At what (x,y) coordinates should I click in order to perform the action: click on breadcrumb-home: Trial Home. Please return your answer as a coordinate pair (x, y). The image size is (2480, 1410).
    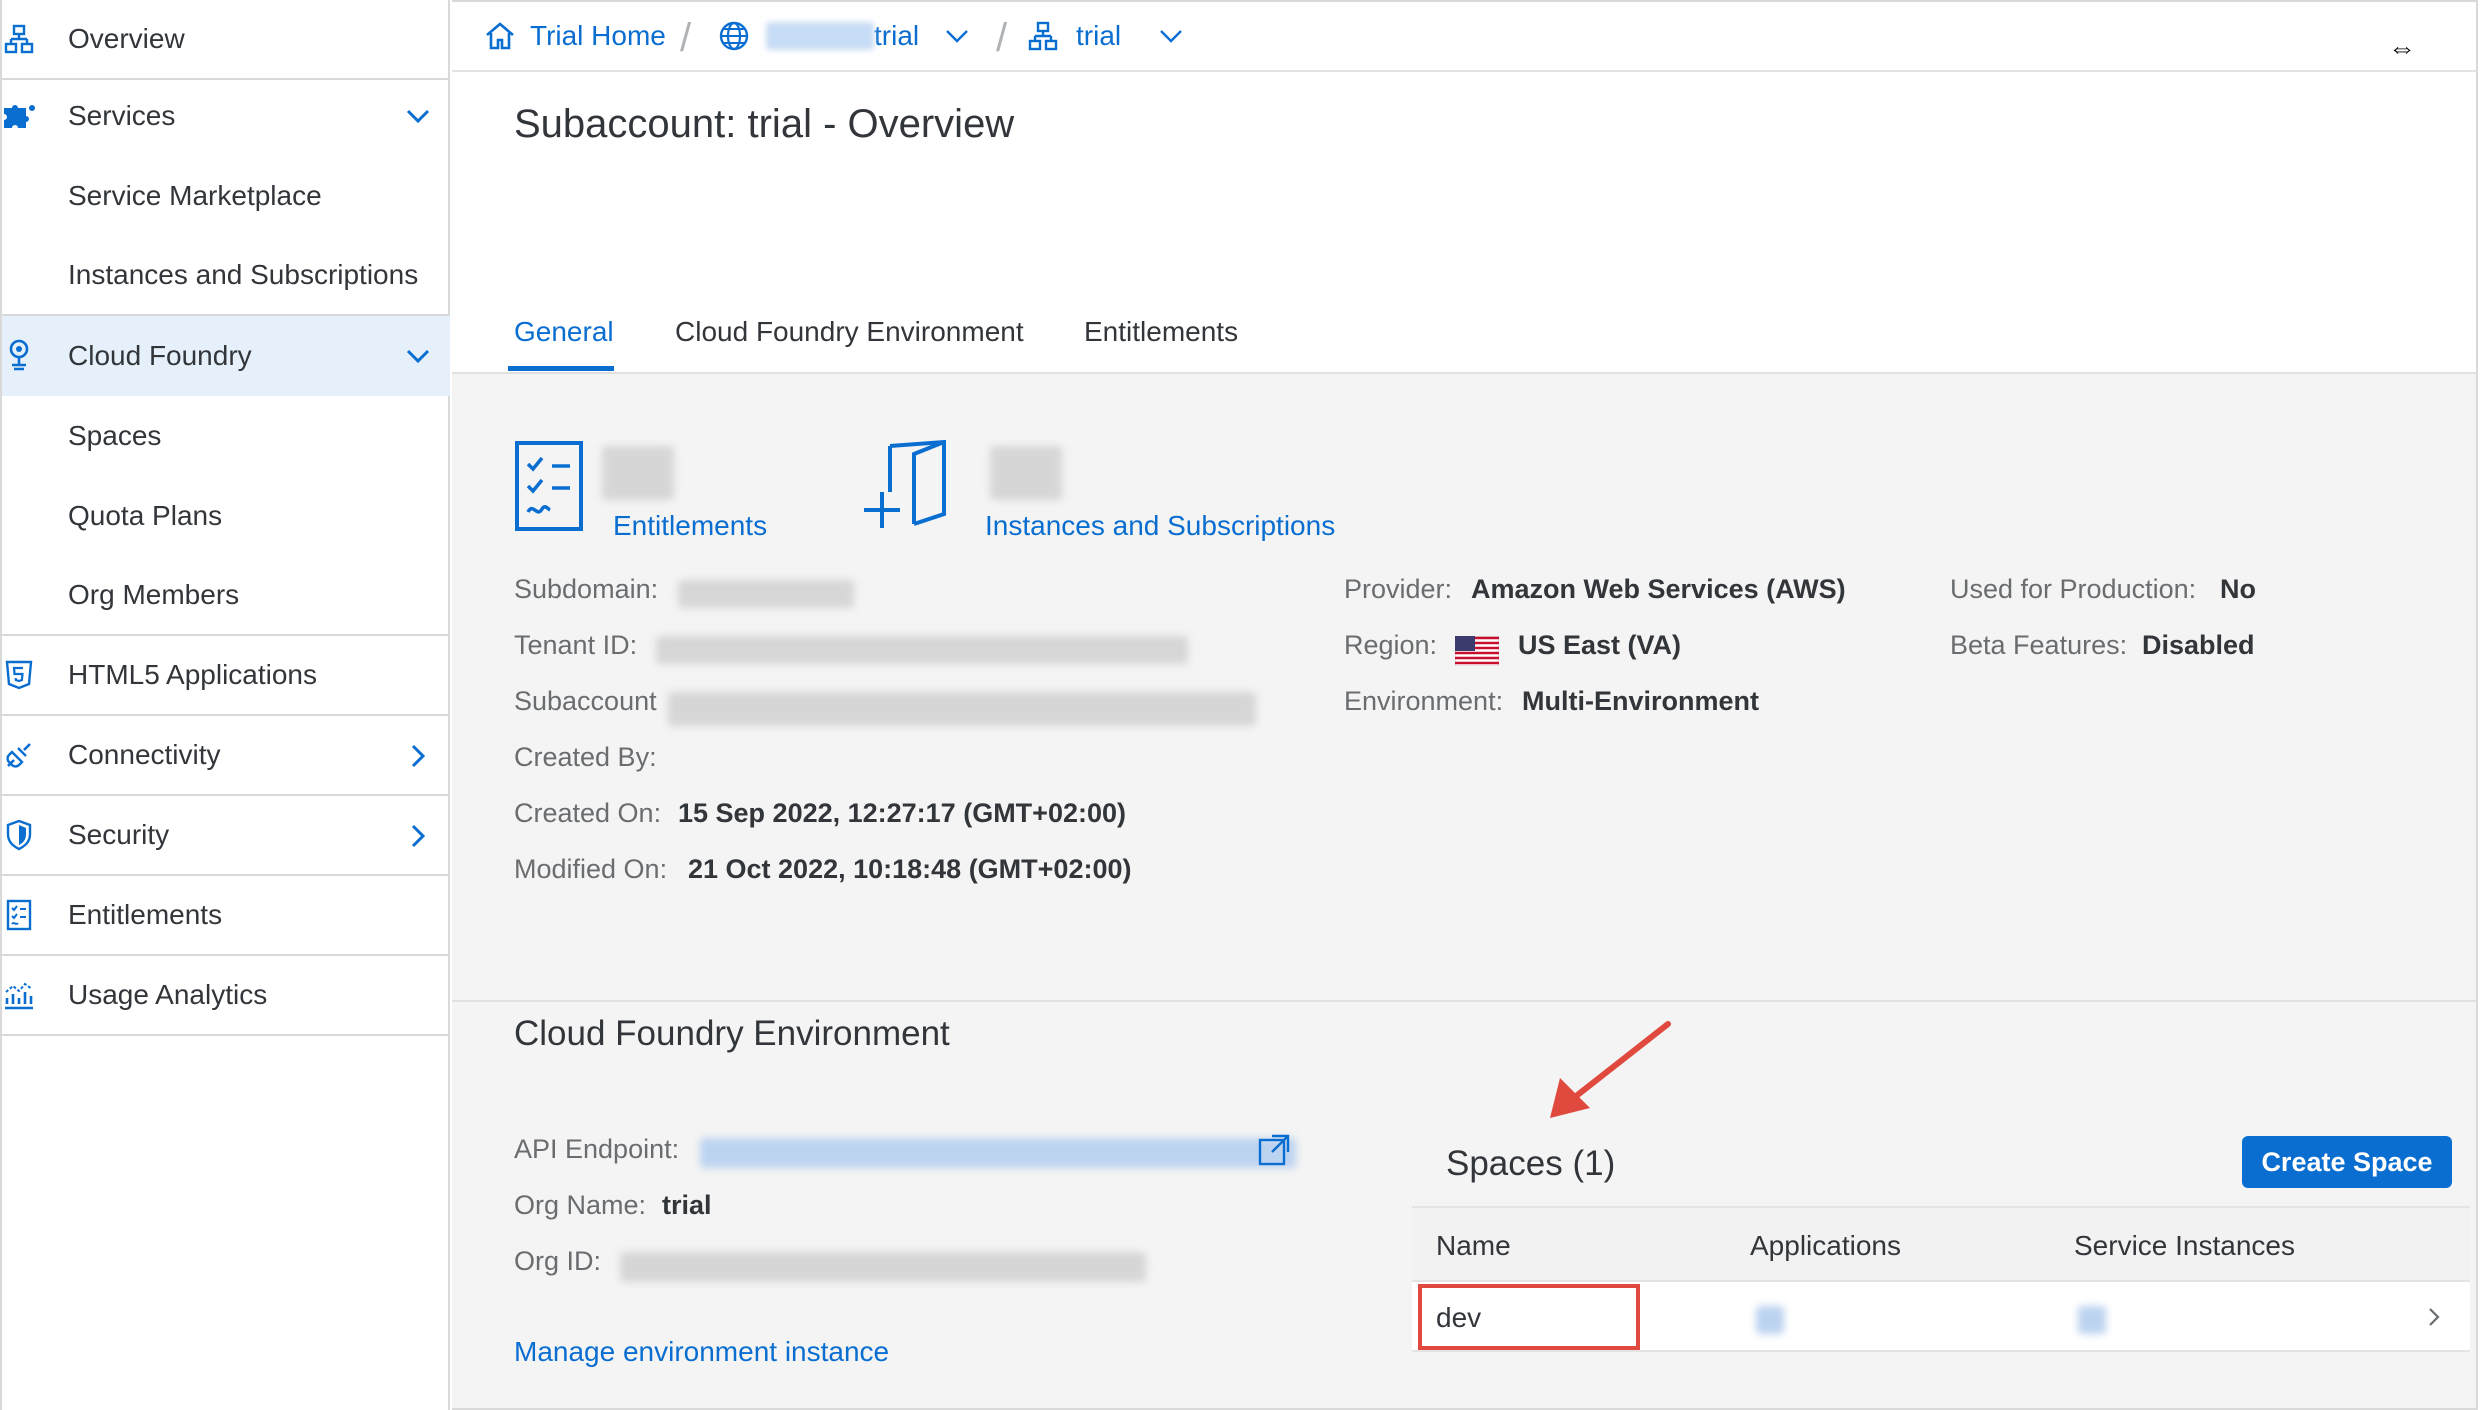
    Looking at the image, I should click on (575, 36).